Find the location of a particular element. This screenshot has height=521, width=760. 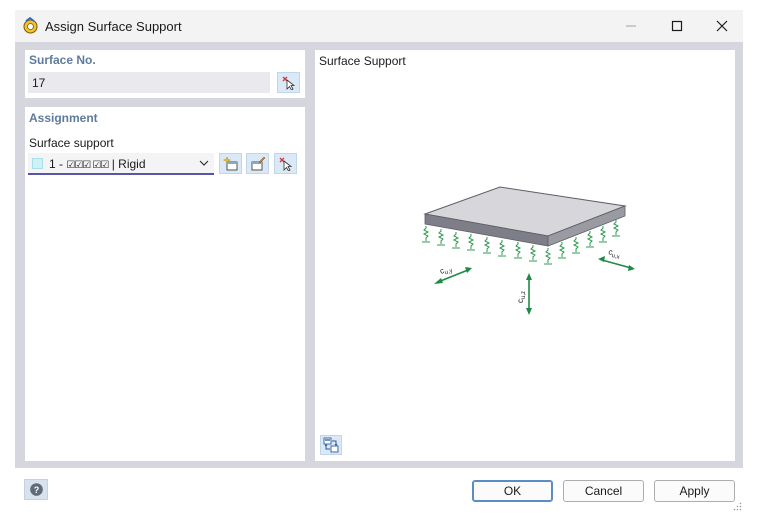

cux-label: cu,x is located at coordinates (614, 254).